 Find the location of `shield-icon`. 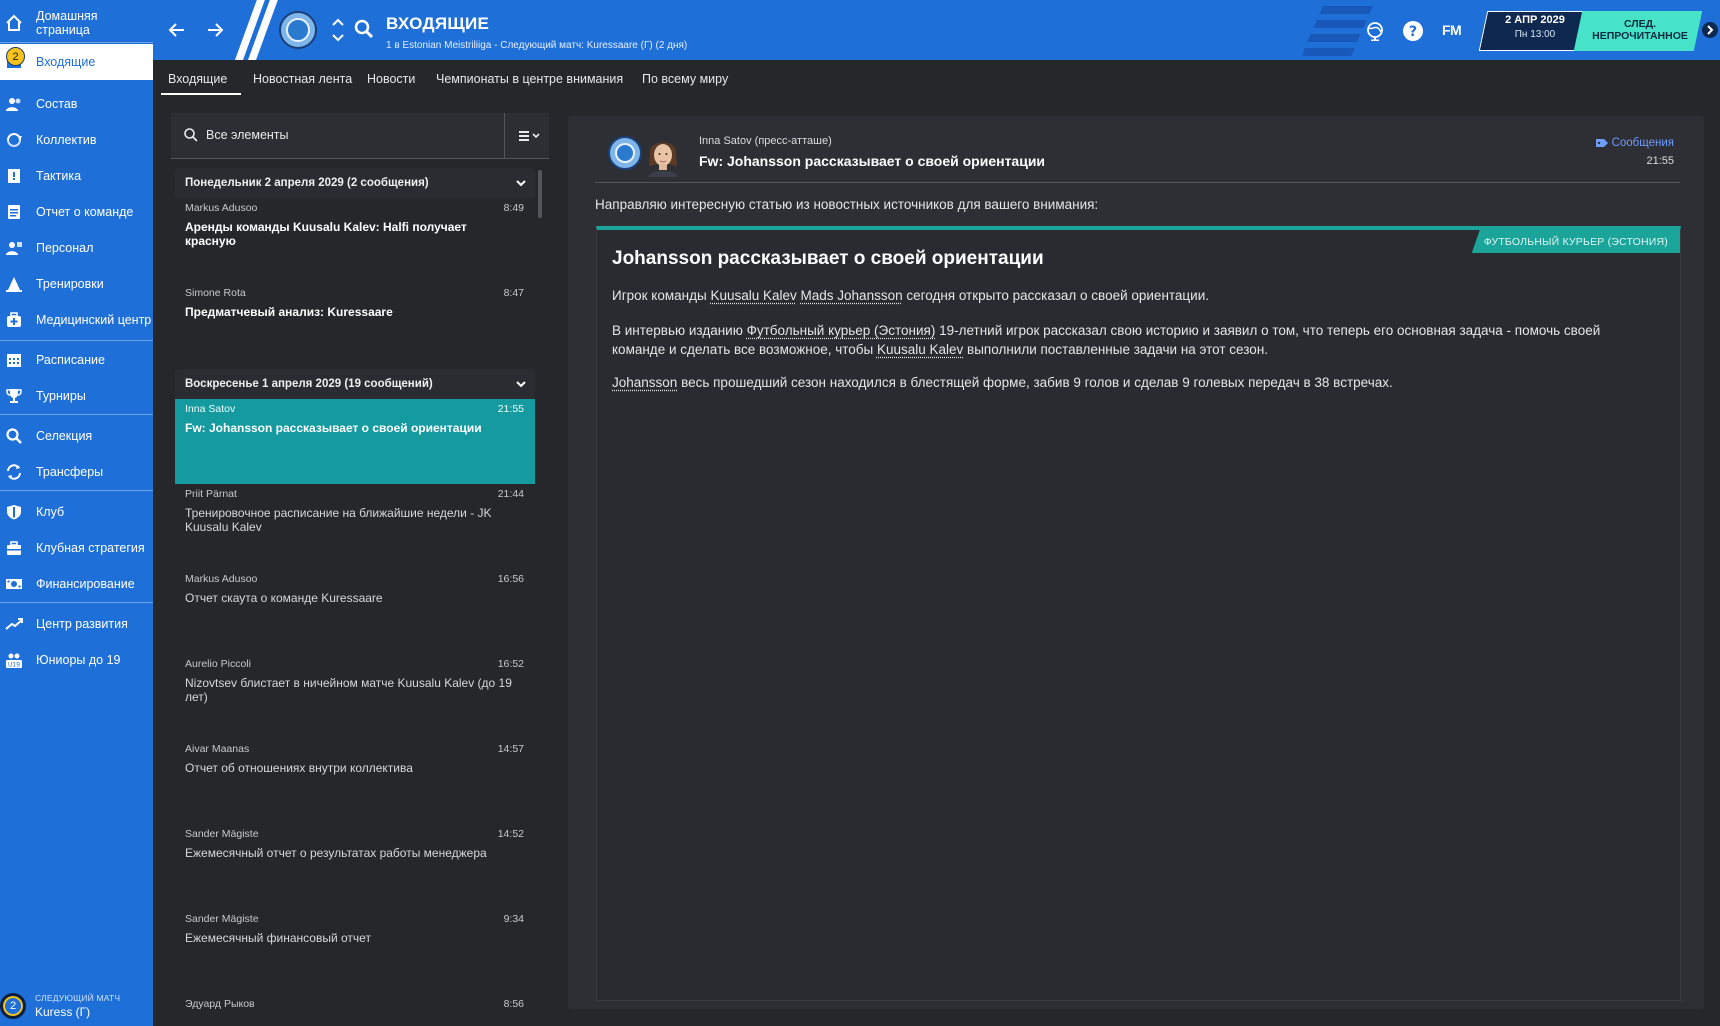

shield-icon is located at coordinates (14, 512).